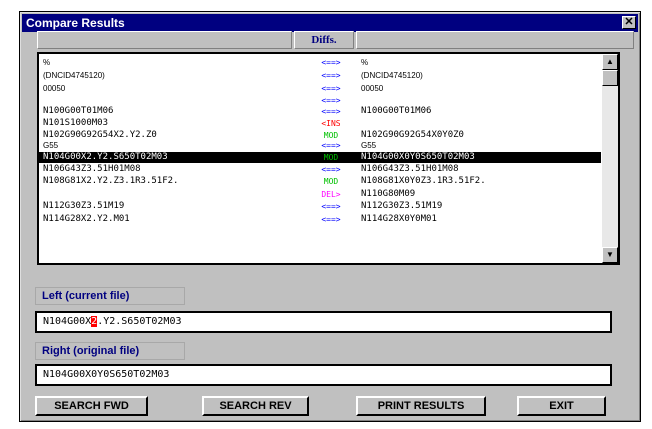 Image resolution: width=652 pixels, height=429 pixels. I want to click on print-results-button: PRINT RESULTS, so click(421, 406).